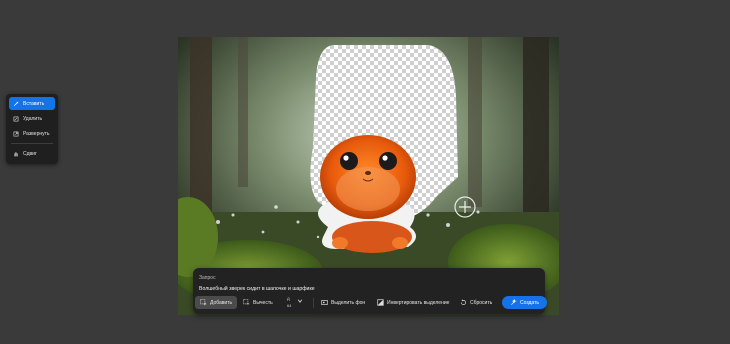 The width and height of the screenshot is (730, 344). What do you see at coordinates (263, 302) in the screenshot?
I see `subtract-button-label: Вычесть` at bounding box center [263, 302].